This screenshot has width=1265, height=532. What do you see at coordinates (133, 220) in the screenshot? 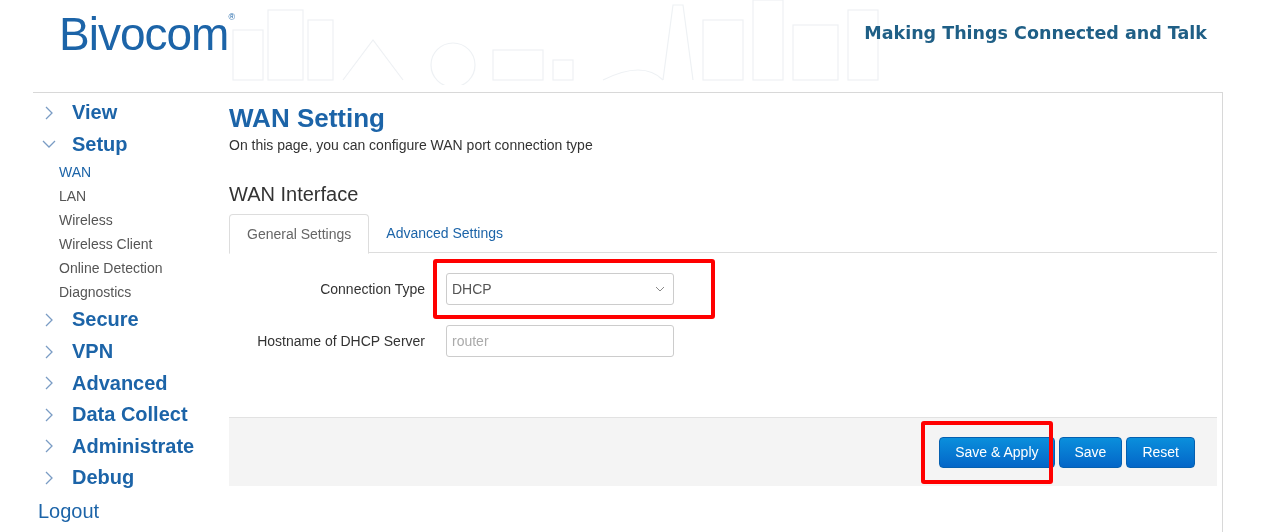
I see `nav-subitem: Wireless` at bounding box center [133, 220].